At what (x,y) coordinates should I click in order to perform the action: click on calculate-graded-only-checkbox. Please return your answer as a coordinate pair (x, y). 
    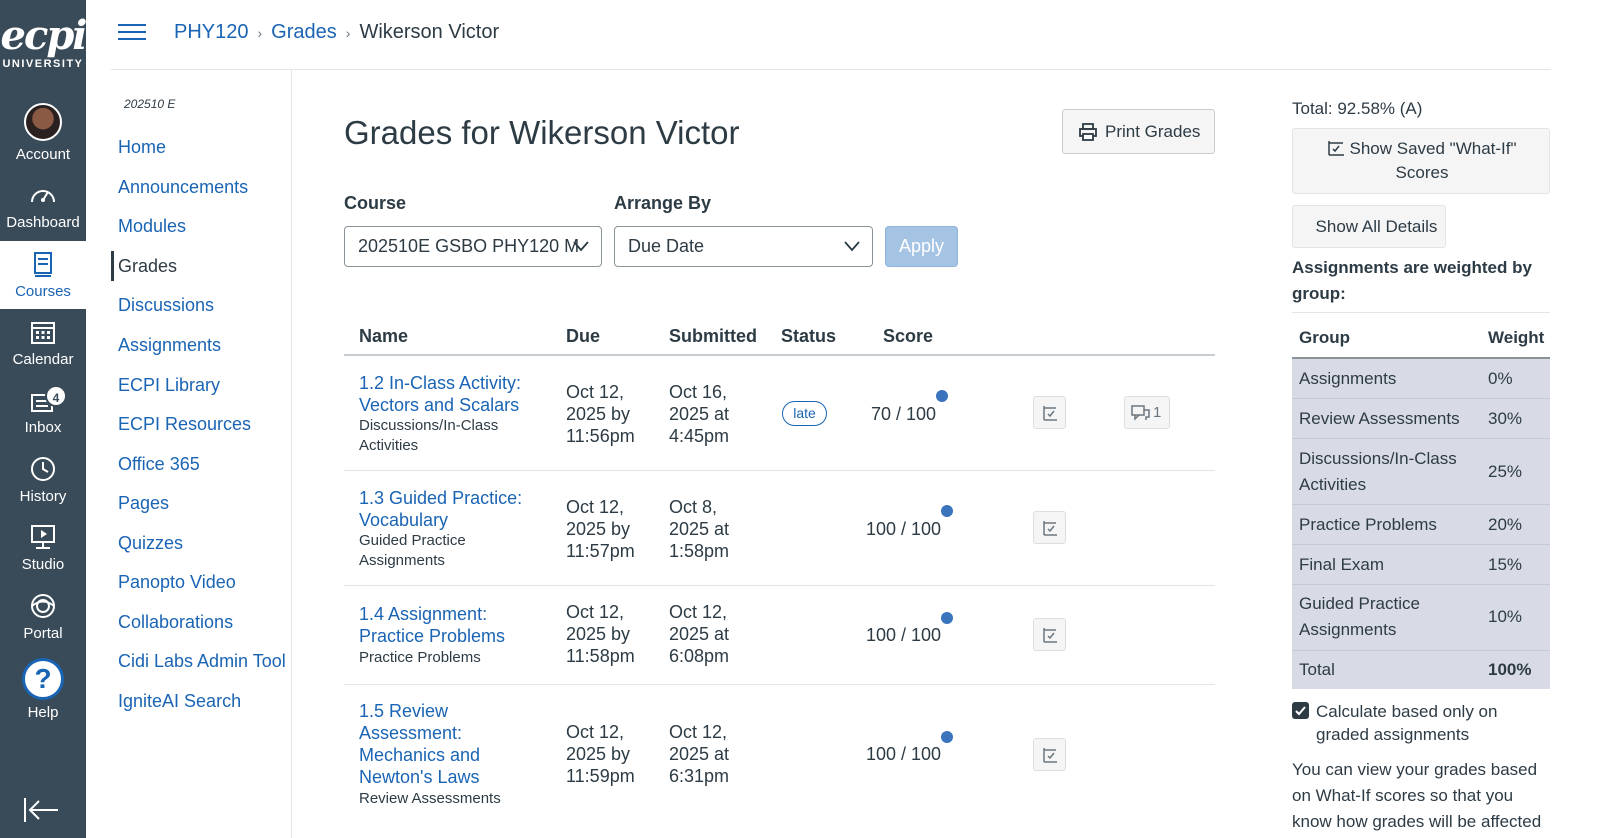
    Looking at the image, I should click on (1300, 710).